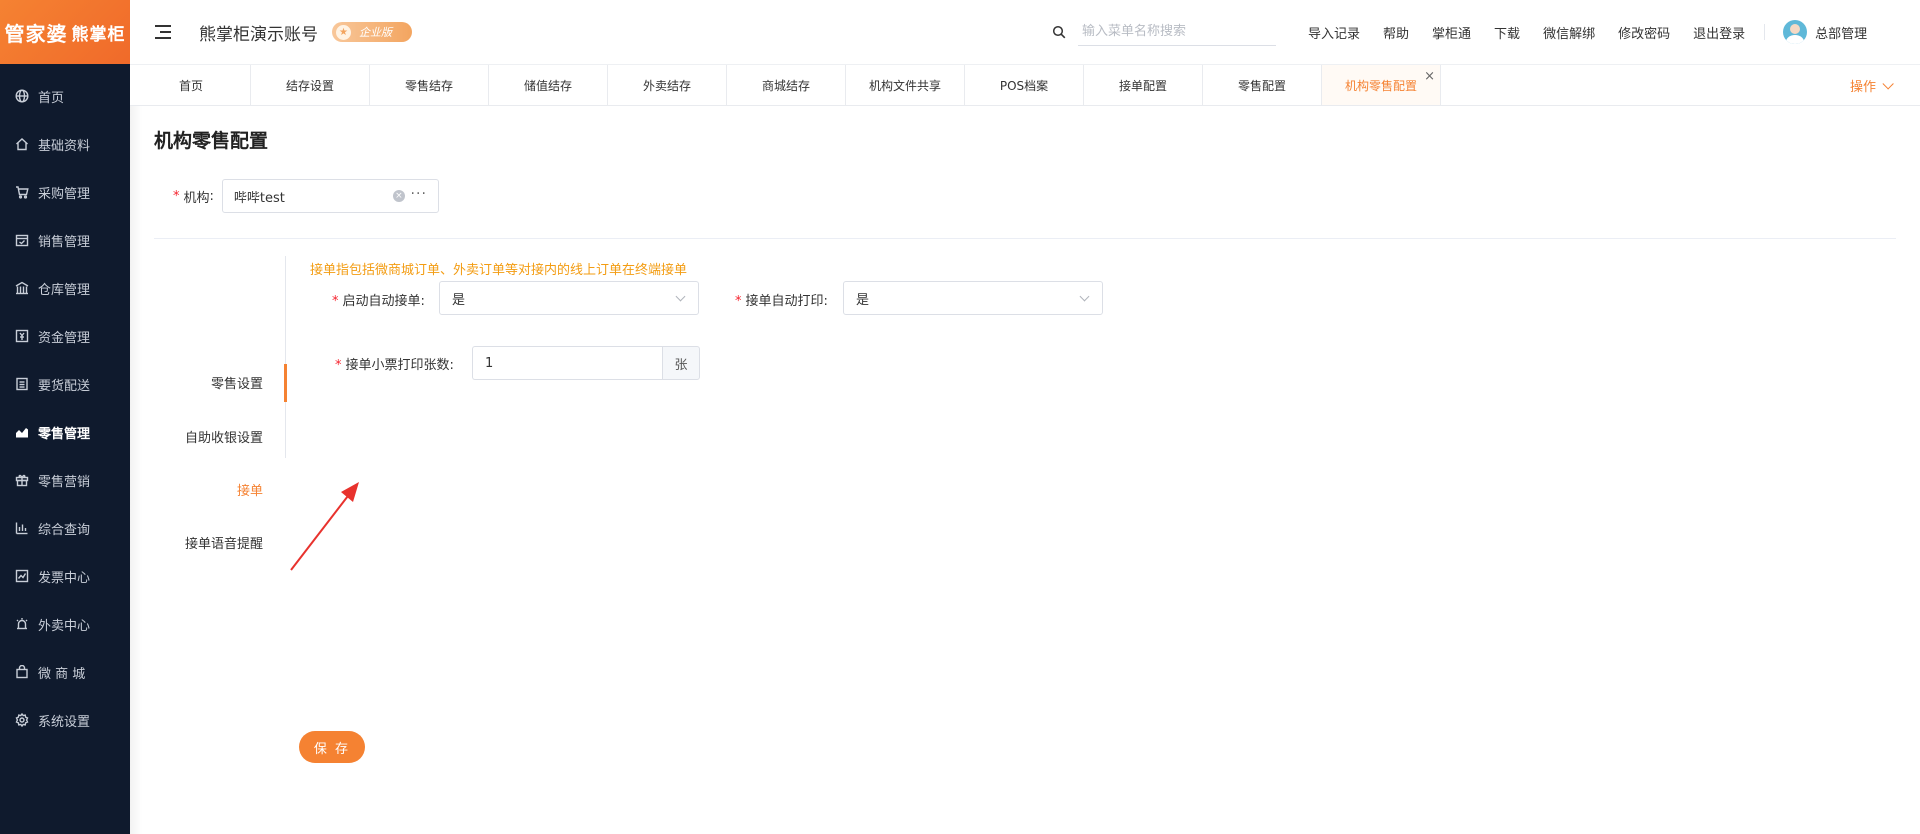 The height and width of the screenshot is (834, 1920). I want to click on sidebar-item-invoice: 发票中心, so click(65, 576).